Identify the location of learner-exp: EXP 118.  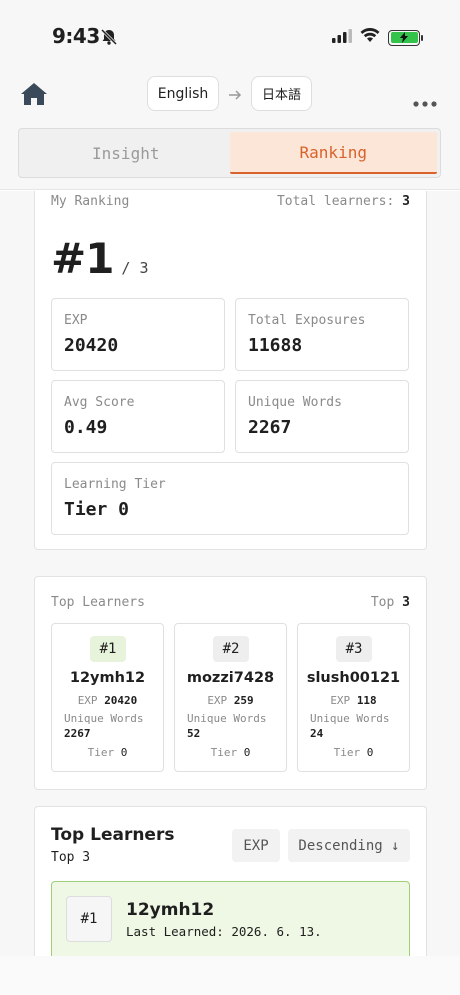
(353, 700).